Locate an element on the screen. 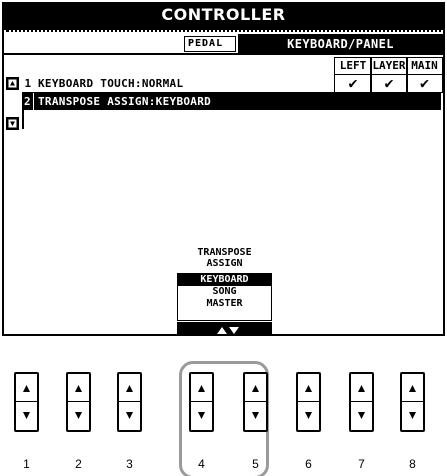  selector-options: KEYBOARD SONG MASTER is located at coordinates (224, 297).